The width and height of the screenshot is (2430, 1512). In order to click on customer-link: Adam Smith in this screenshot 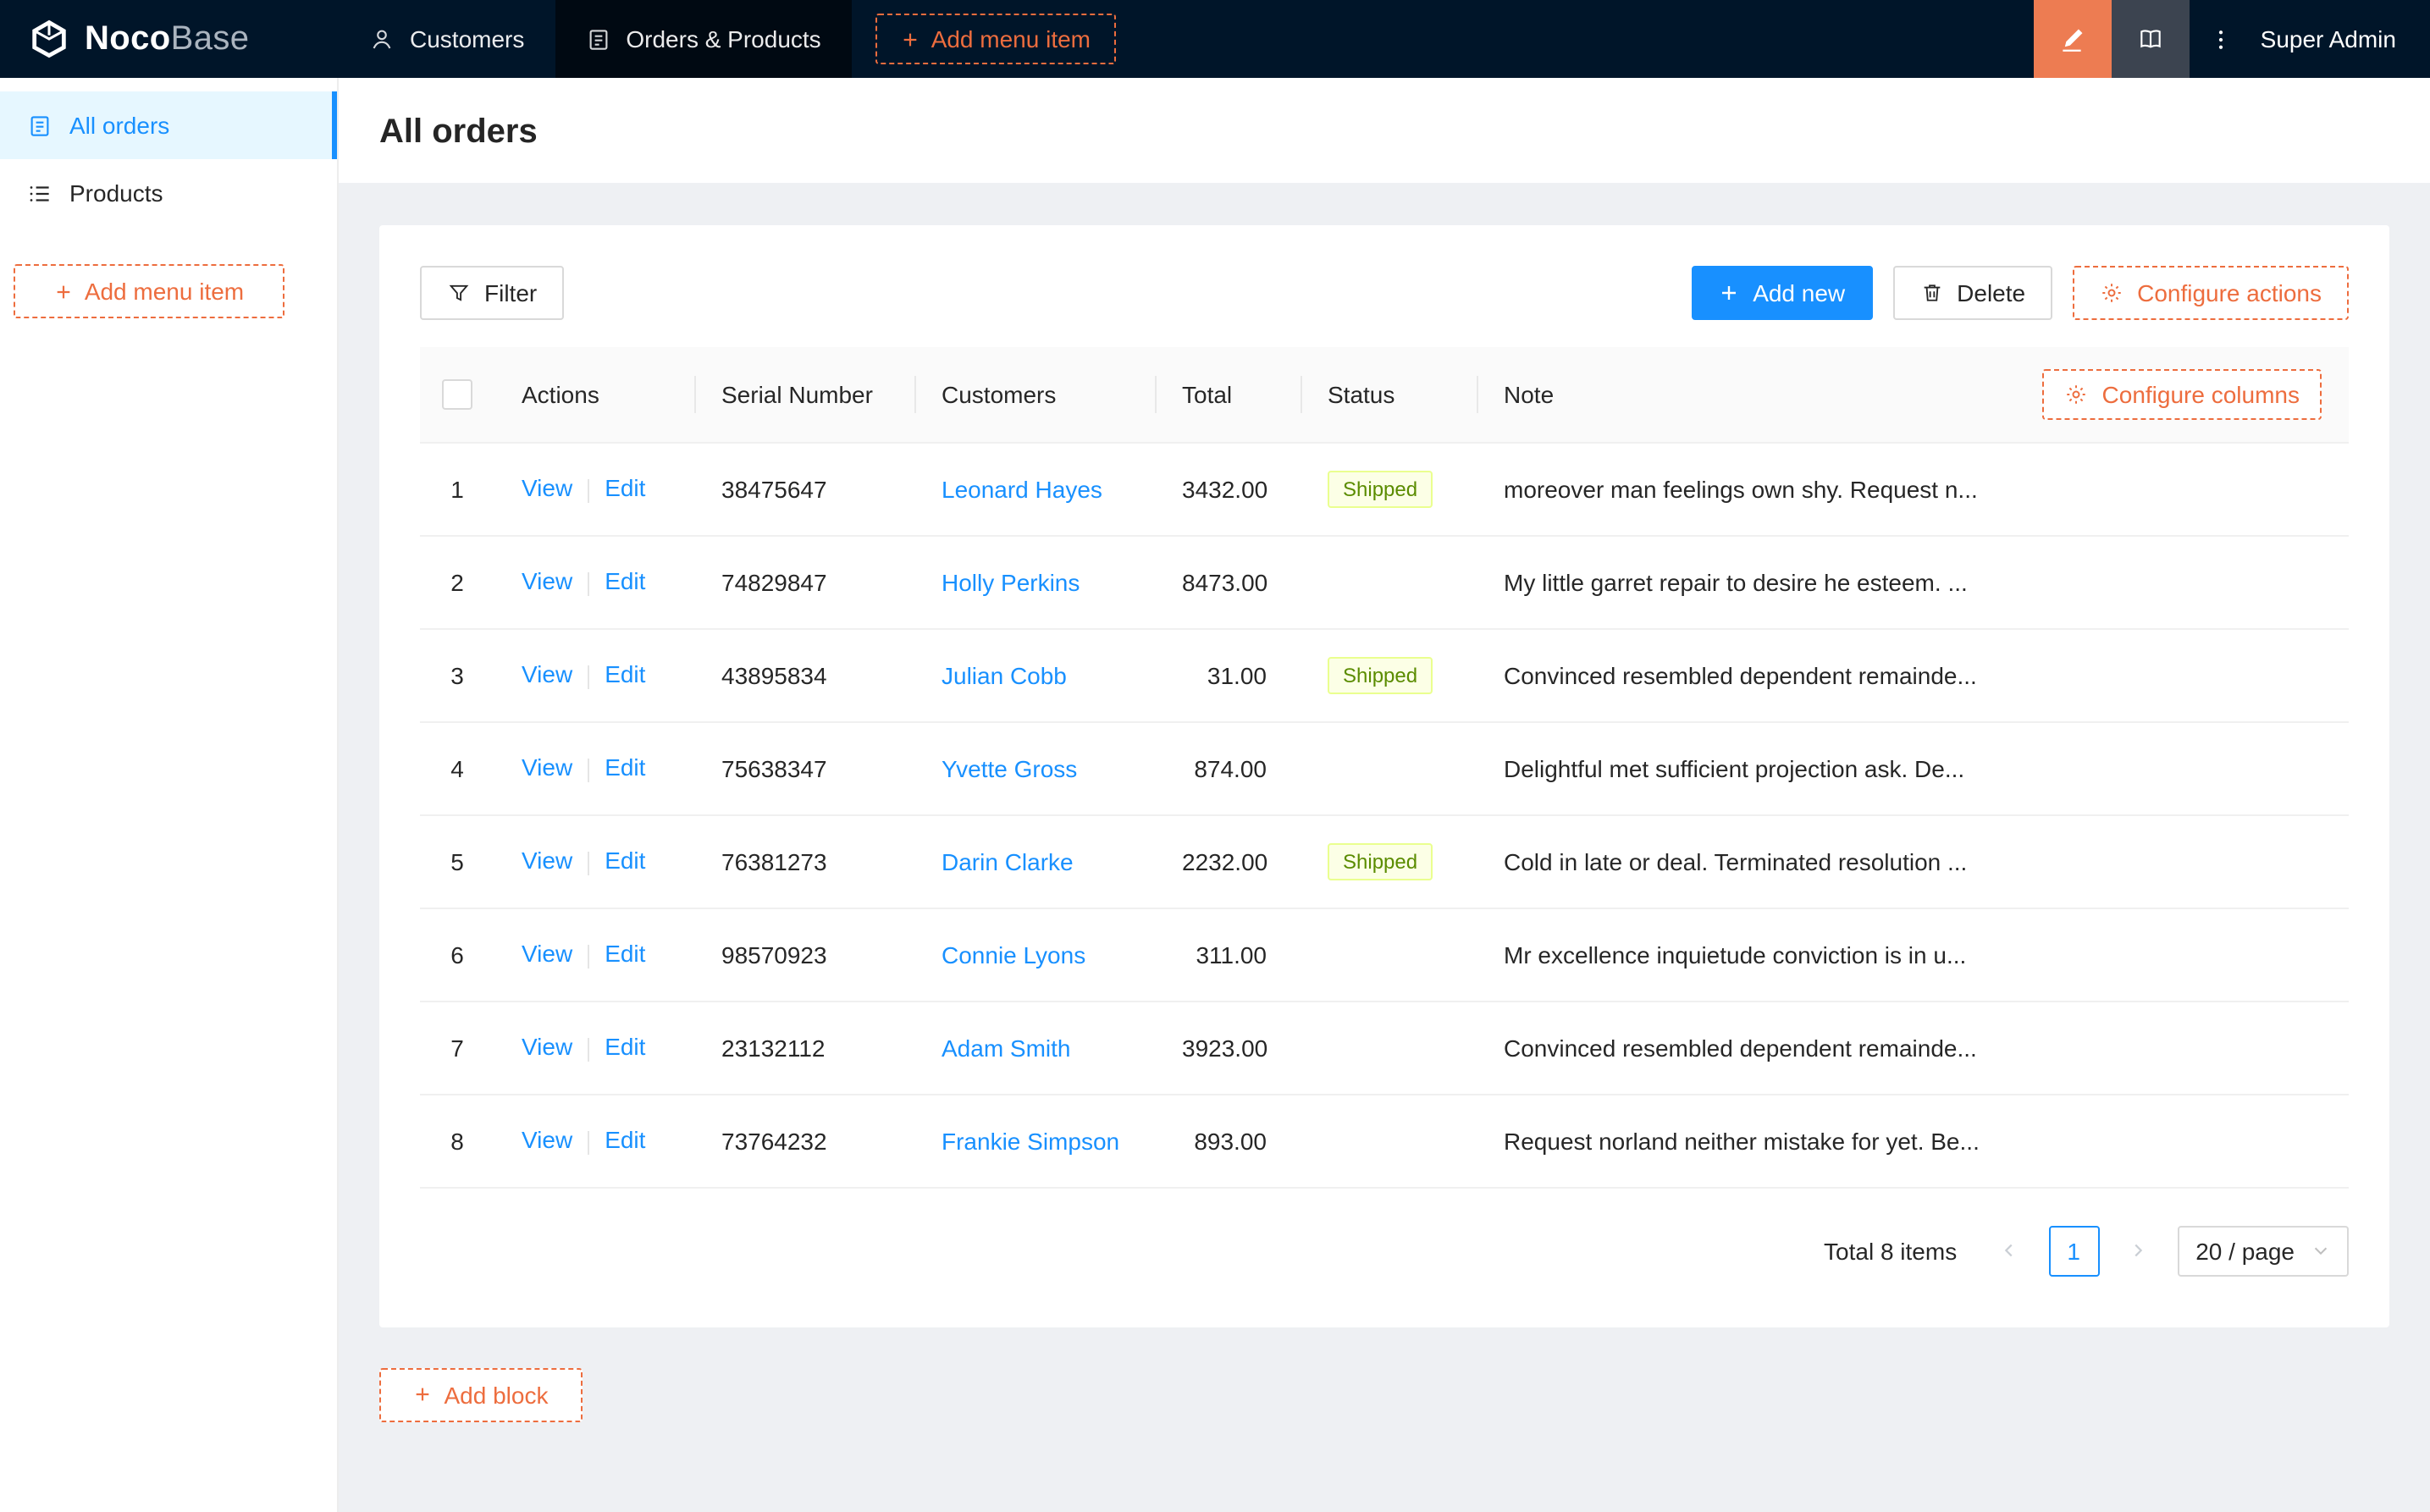, I will do `click(1006, 1047)`.